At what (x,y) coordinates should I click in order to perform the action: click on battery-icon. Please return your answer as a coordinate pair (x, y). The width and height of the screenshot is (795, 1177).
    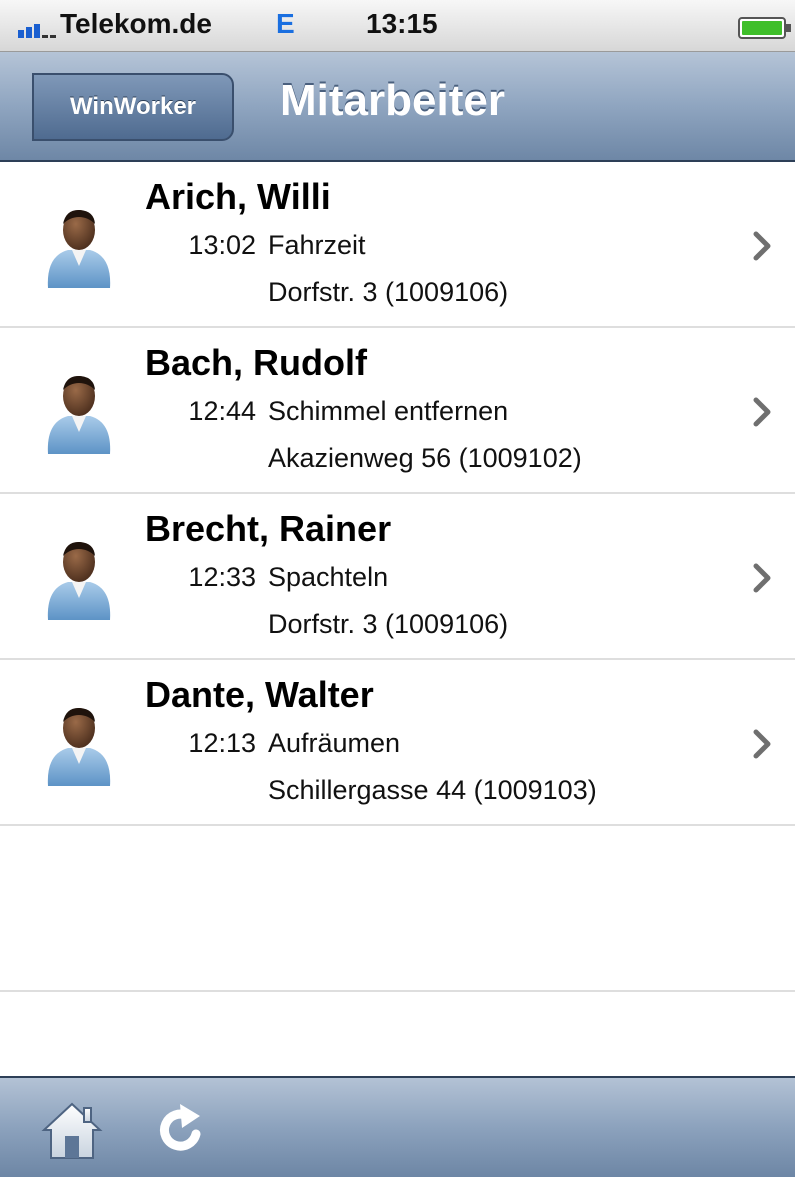
    Looking at the image, I should click on (764, 28).